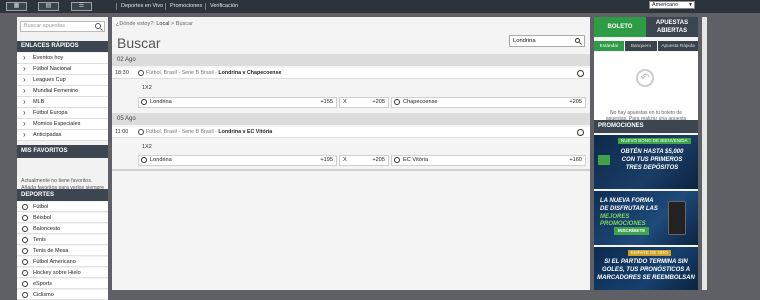  What do you see at coordinates (237, 102) in the screenshot?
I see `odds-home-button: Londrina +155` at bounding box center [237, 102].